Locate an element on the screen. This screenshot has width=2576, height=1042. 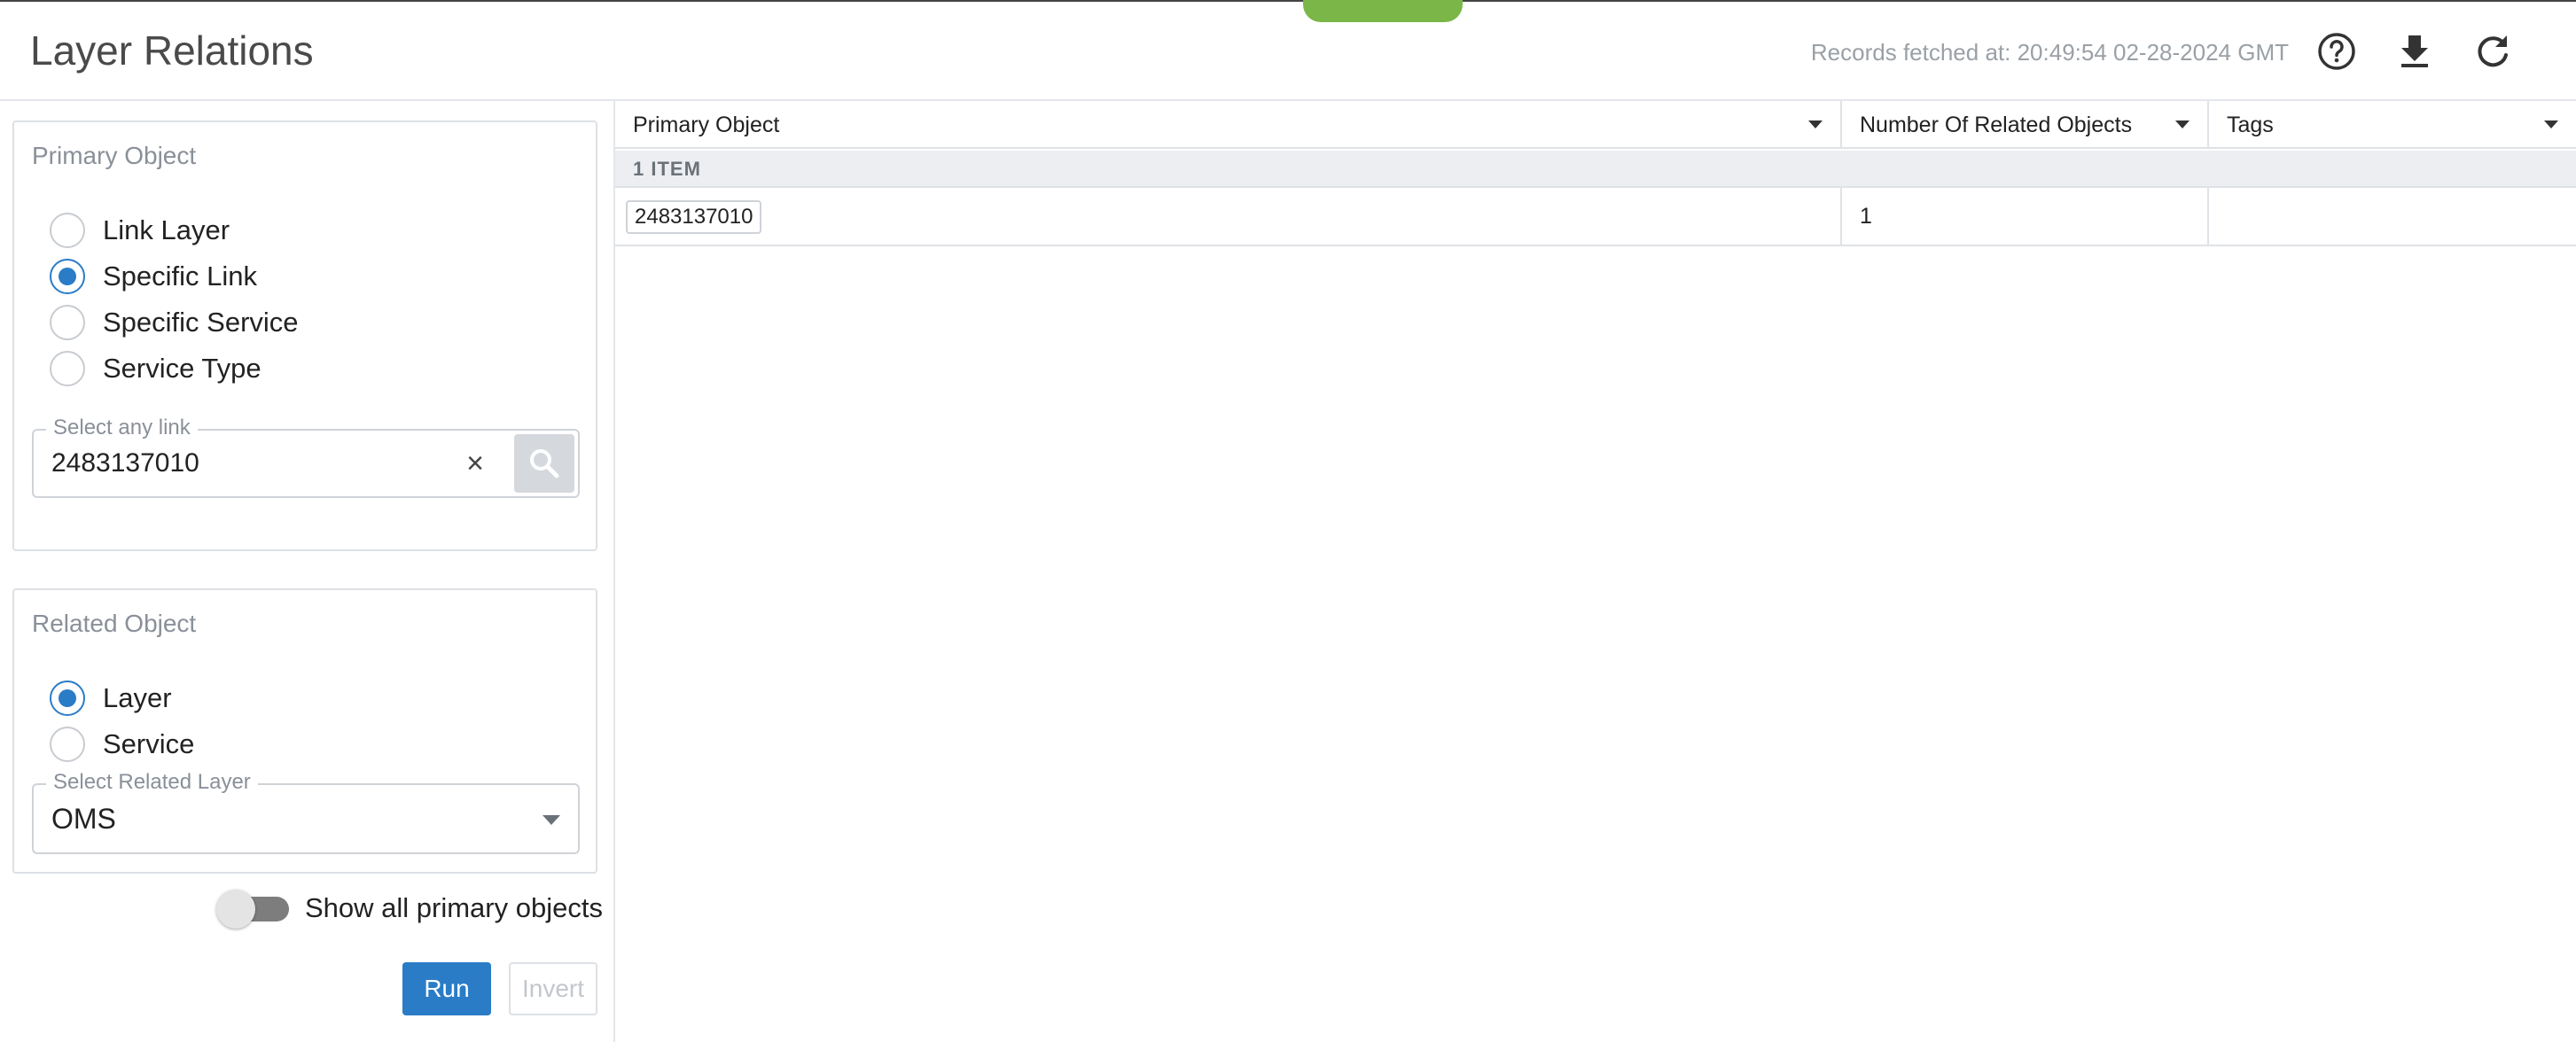
related-layer-legend: Select Related Layer is located at coordinates (152, 782).